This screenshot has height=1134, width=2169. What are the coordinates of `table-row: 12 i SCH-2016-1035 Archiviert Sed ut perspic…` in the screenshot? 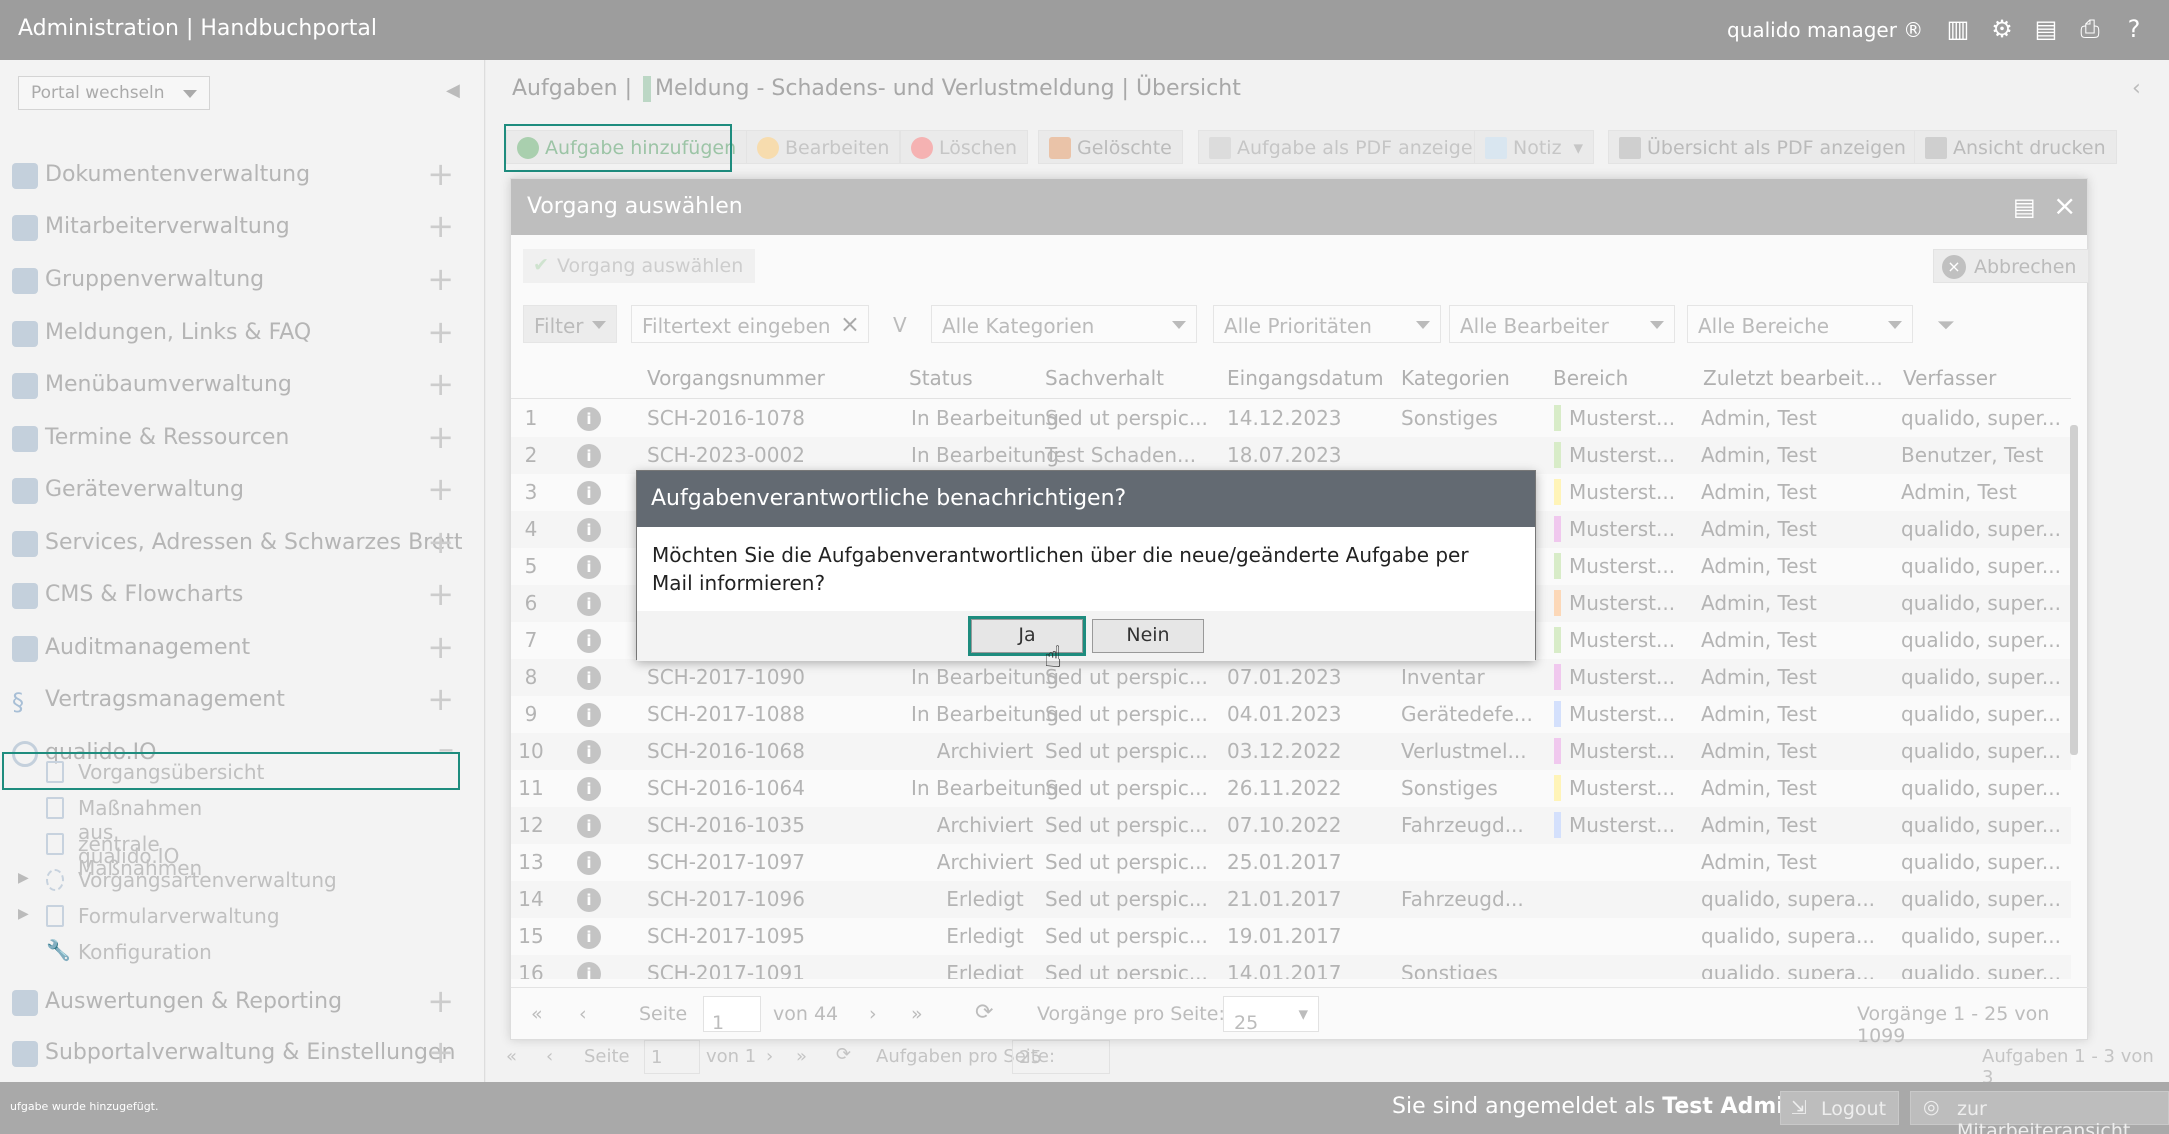 It's located at (1291, 825).